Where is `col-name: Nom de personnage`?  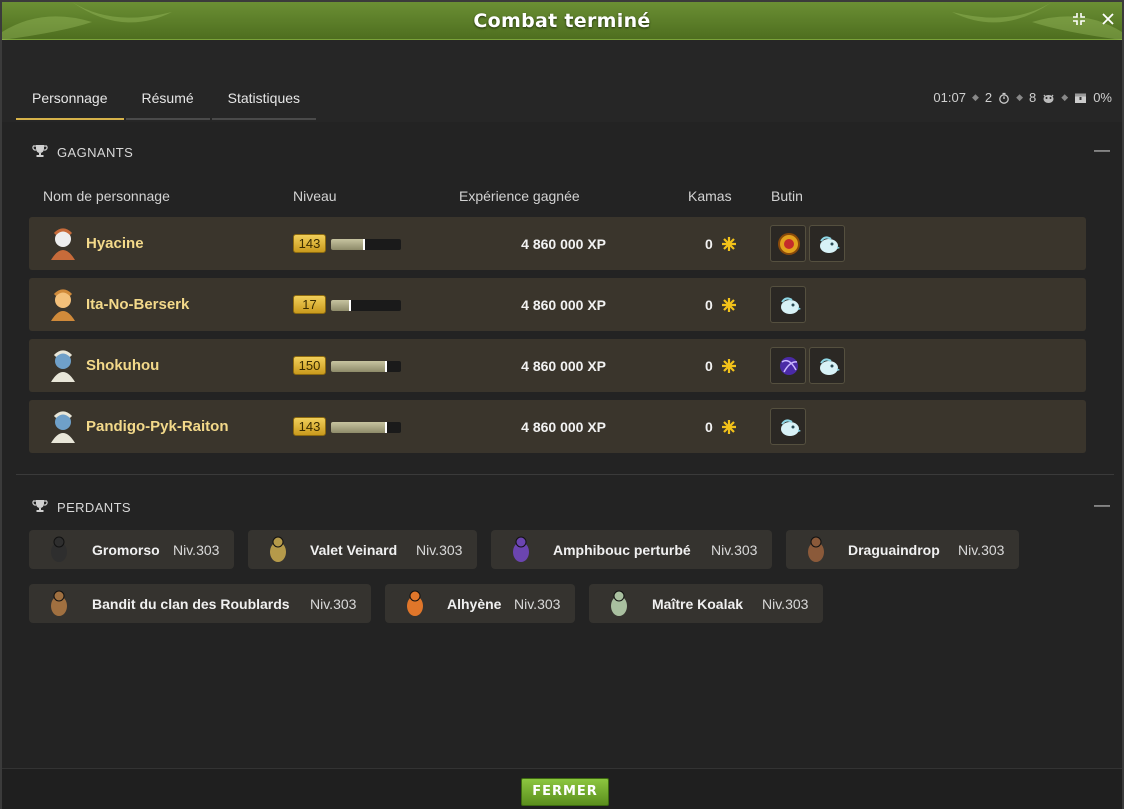 col-name: Nom de personnage is located at coordinates (106, 196).